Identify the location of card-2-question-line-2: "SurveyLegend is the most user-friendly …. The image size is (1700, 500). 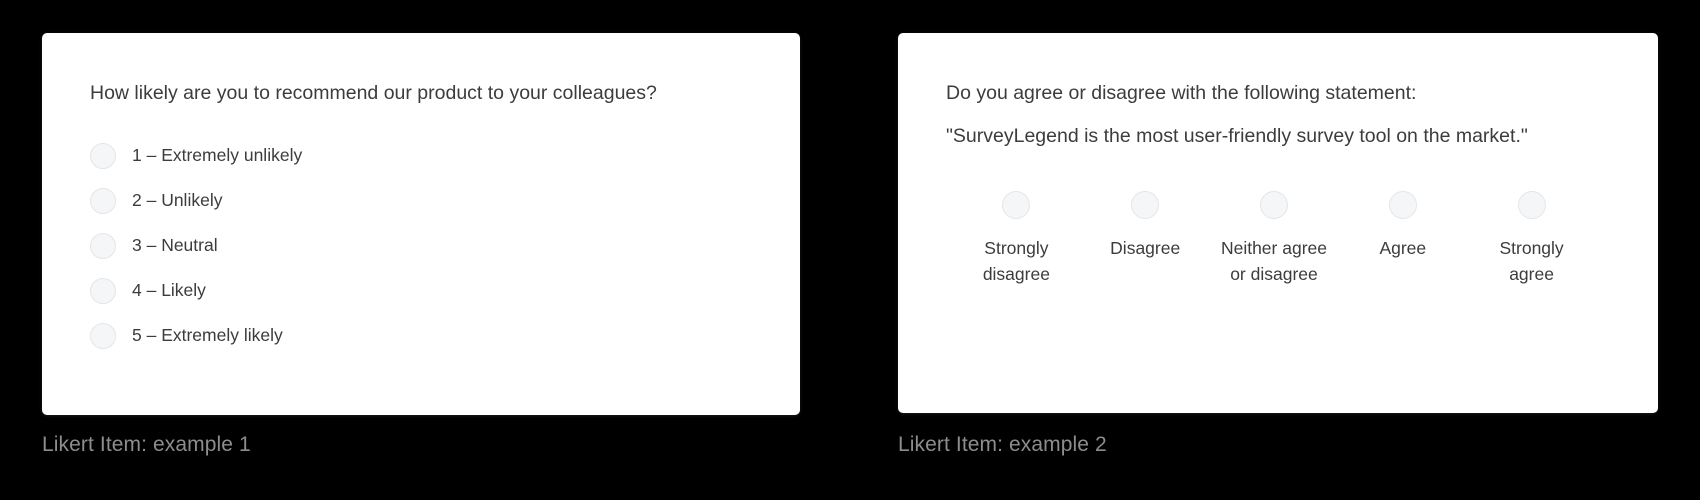
(1237, 135).